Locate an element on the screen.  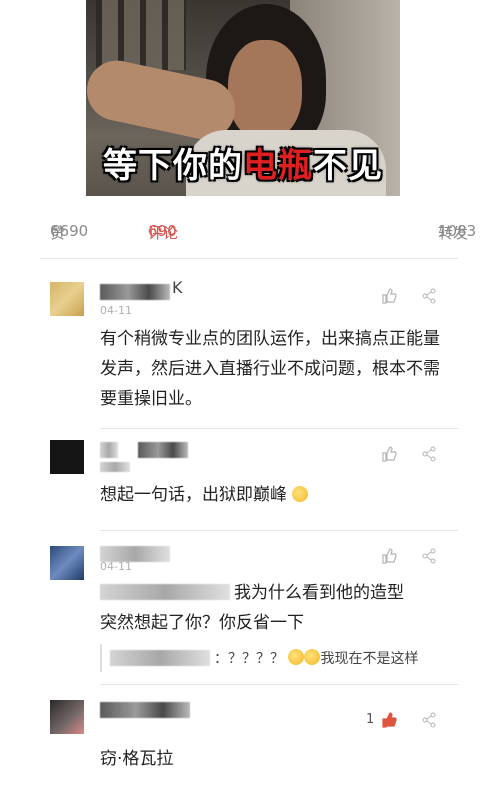
stats-bar: 赞 6690 评论 690 转发 1083 is located at coordinates (263, 232).